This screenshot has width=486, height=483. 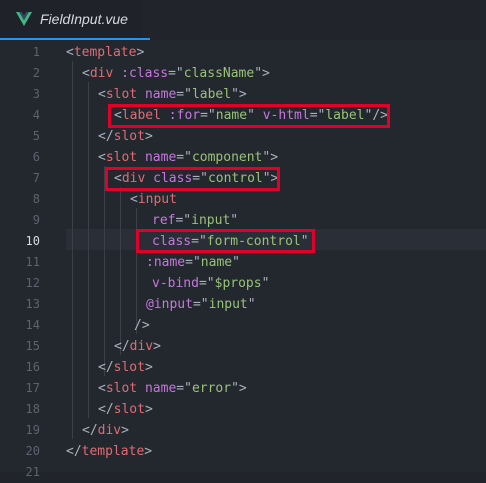 I want to click on code-line: v-bind="$props", so click(x=210, y=283).